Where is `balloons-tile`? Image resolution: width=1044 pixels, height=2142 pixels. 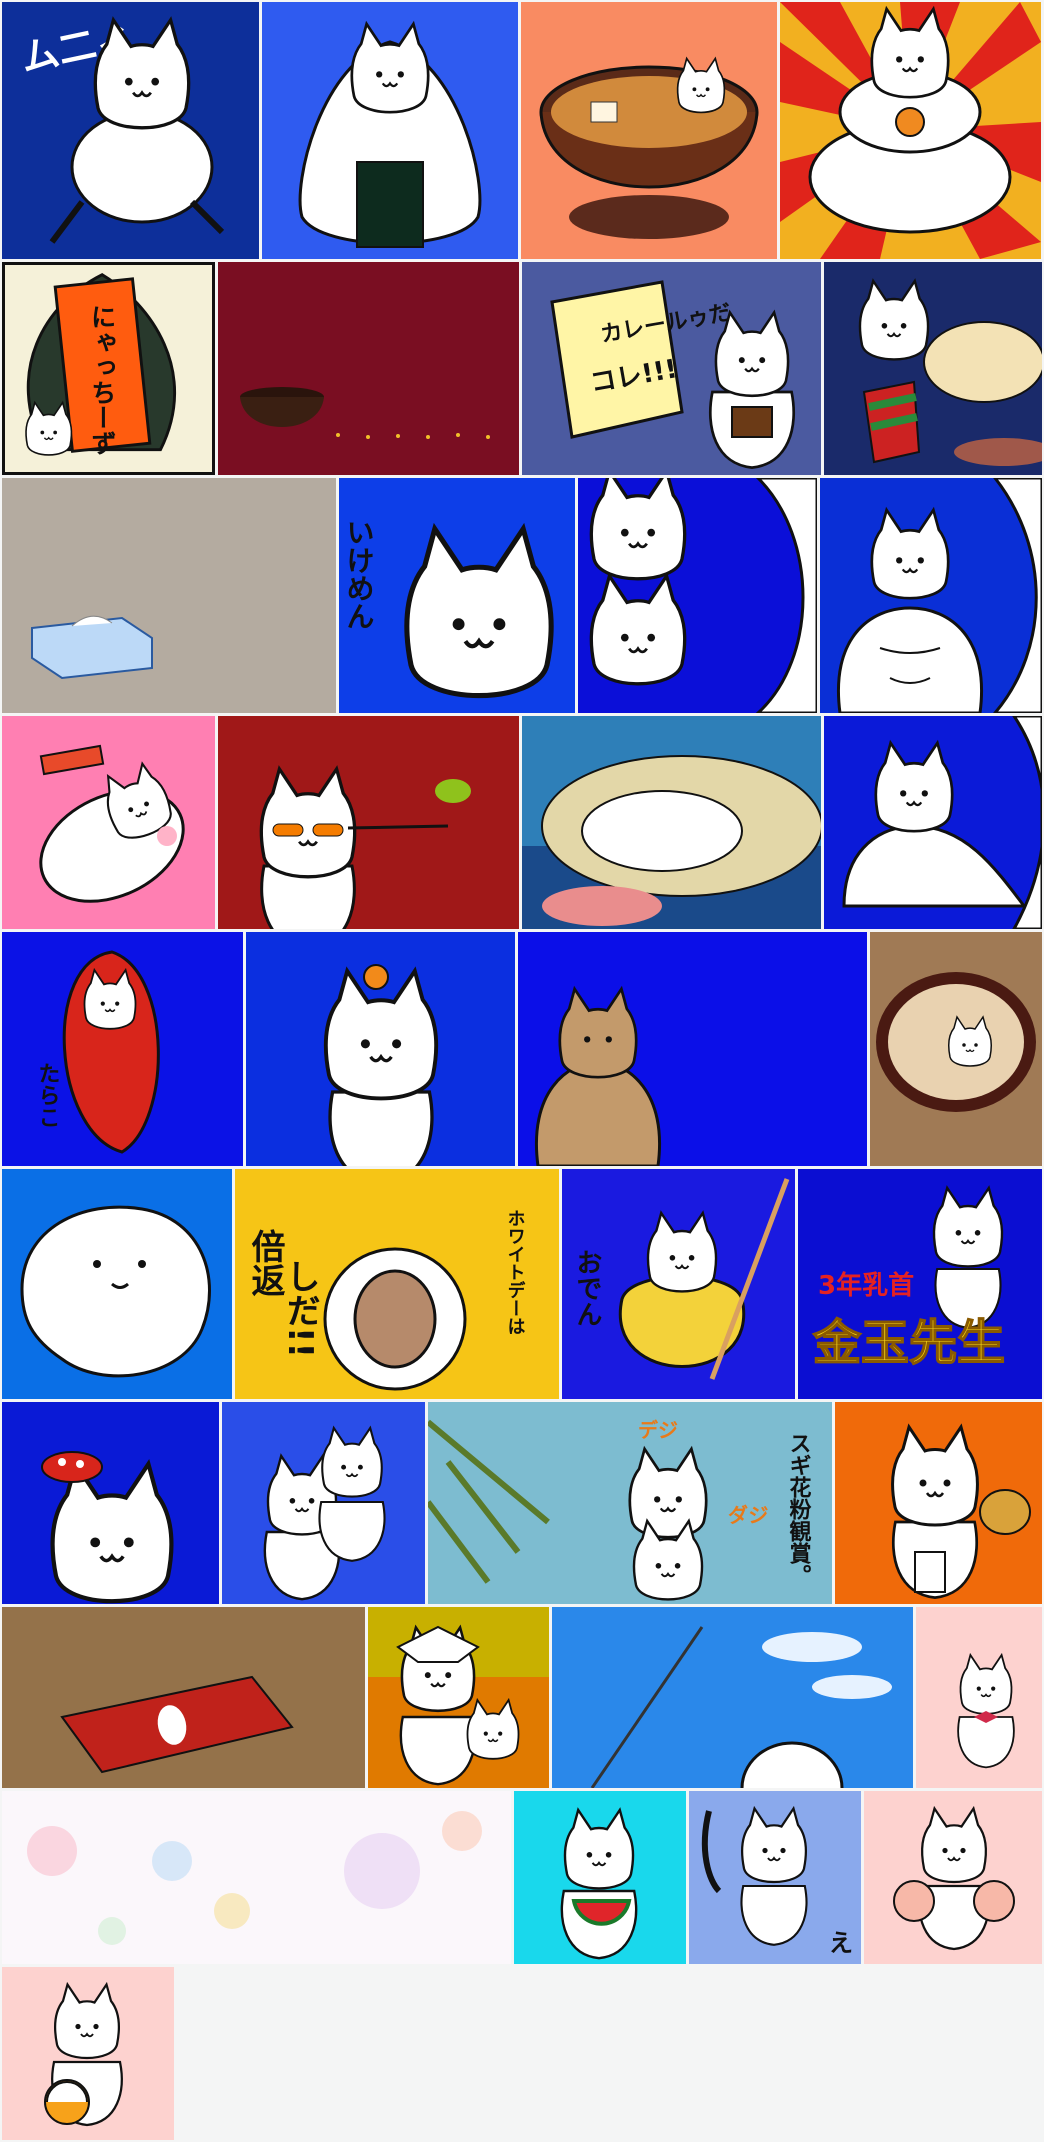 balloons-tile is located at coordinates (256, 1877).